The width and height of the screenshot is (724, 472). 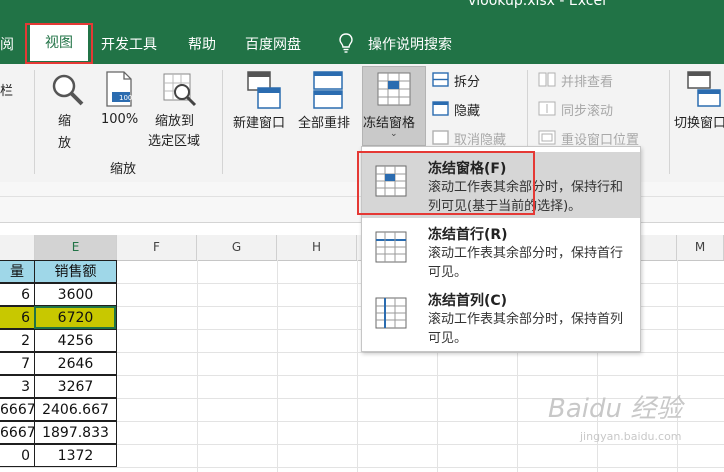 What do you see at coordinates (17, 271) in the screenshot?
I see `cell-d-header: 量` at bounding box center [17, 271].